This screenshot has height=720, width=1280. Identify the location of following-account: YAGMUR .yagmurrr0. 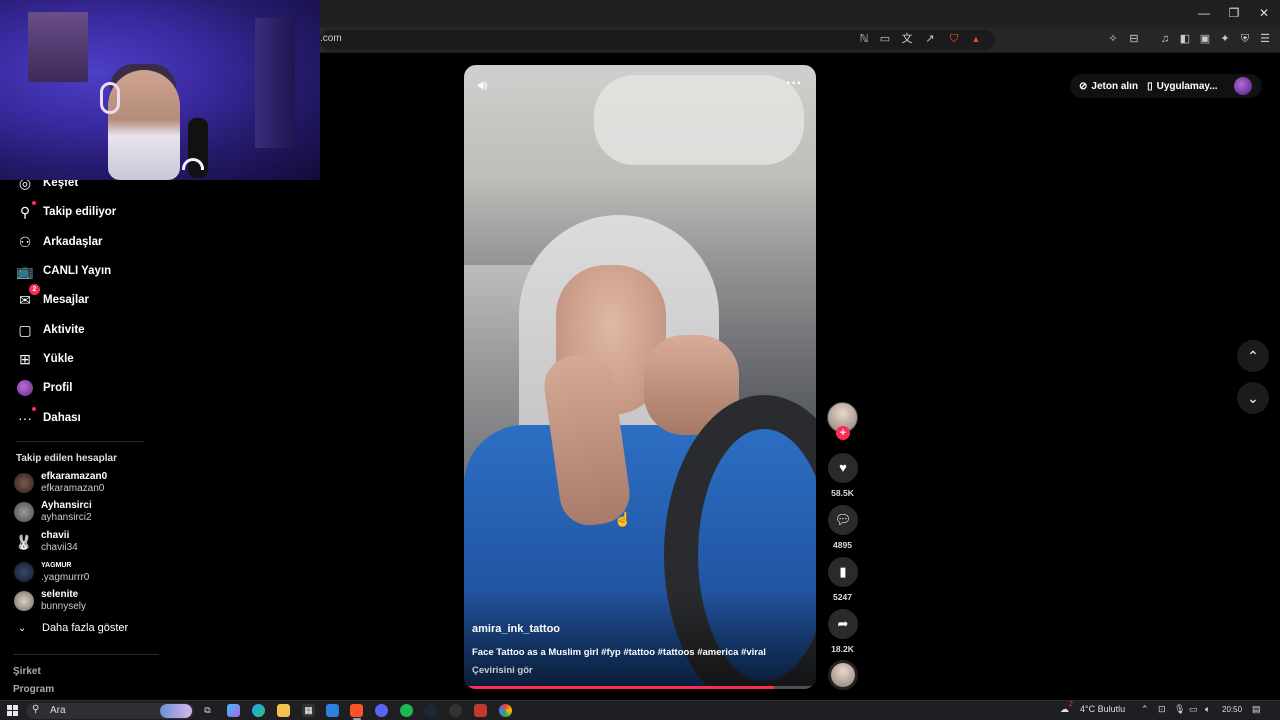
(51, 571).